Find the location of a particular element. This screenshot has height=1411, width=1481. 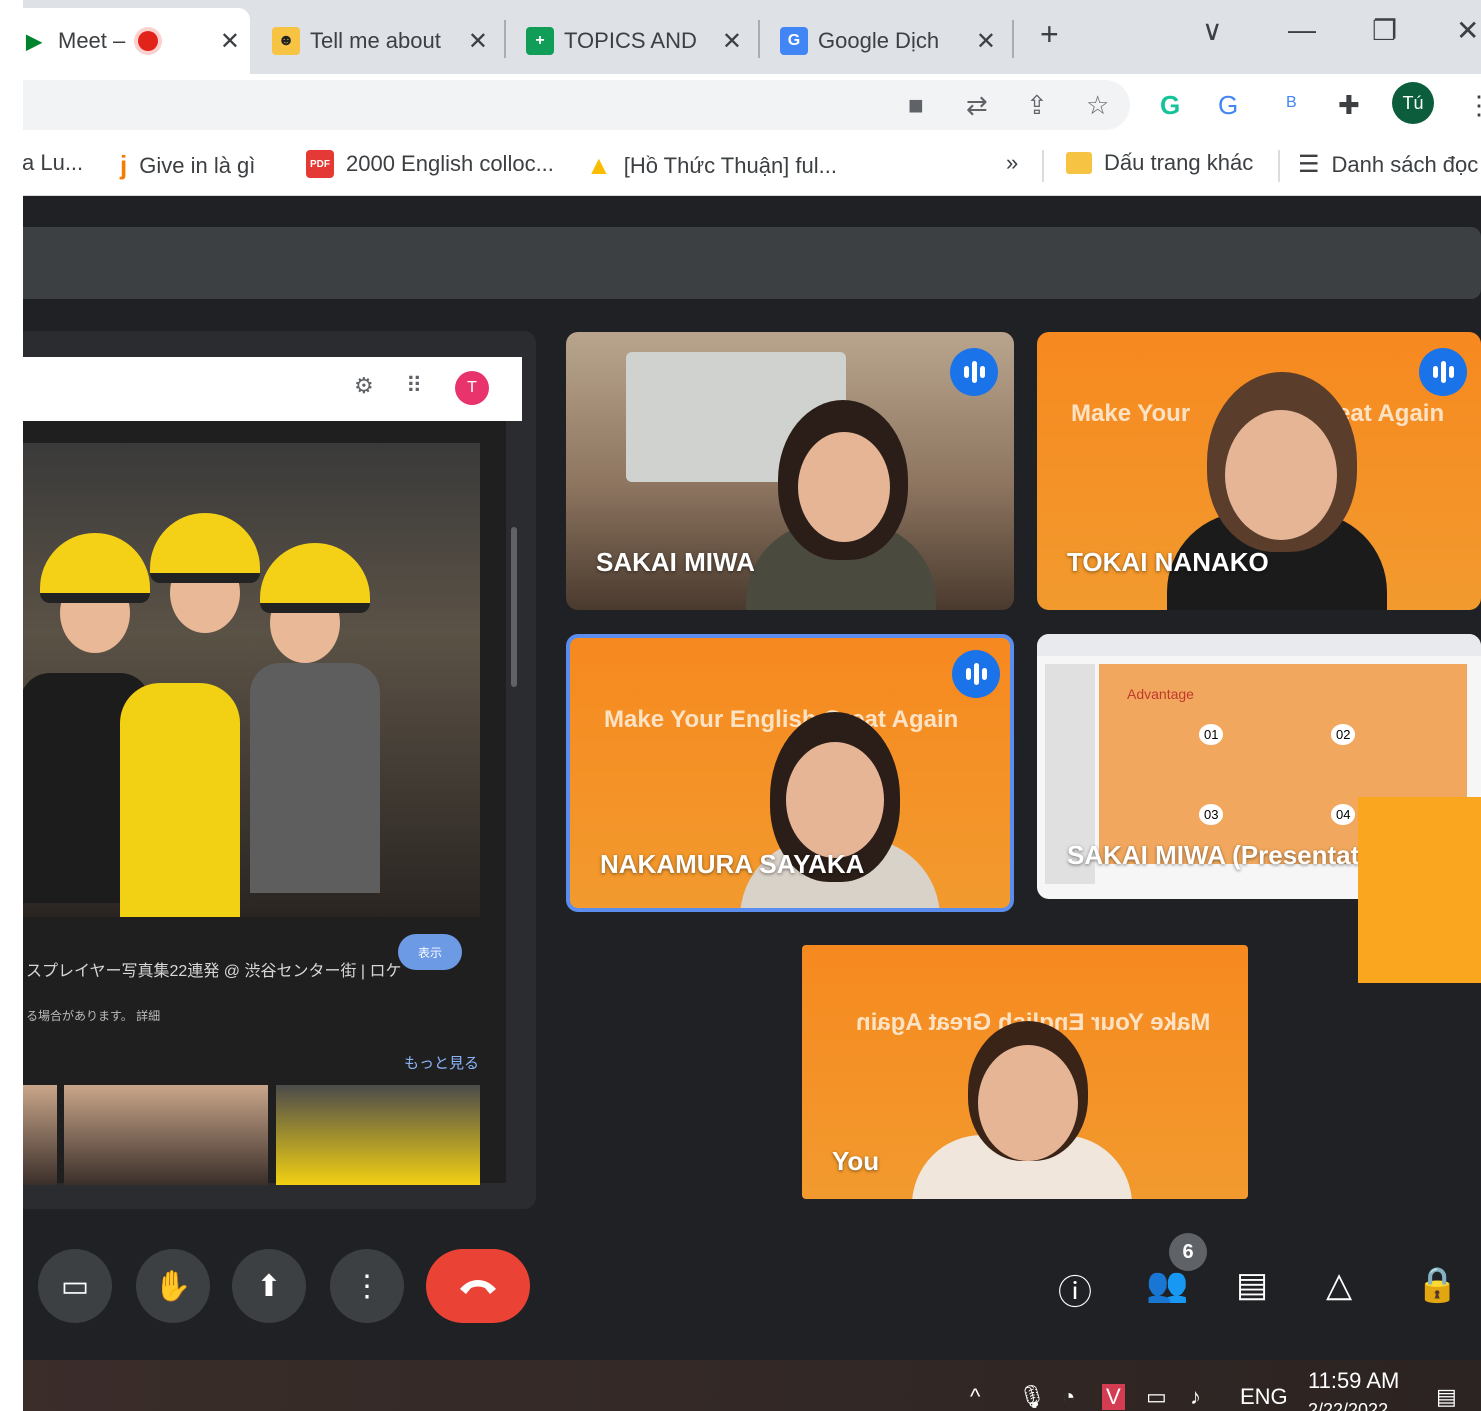

volume-icon: ♪ is located at coordinates (1195, 1397).